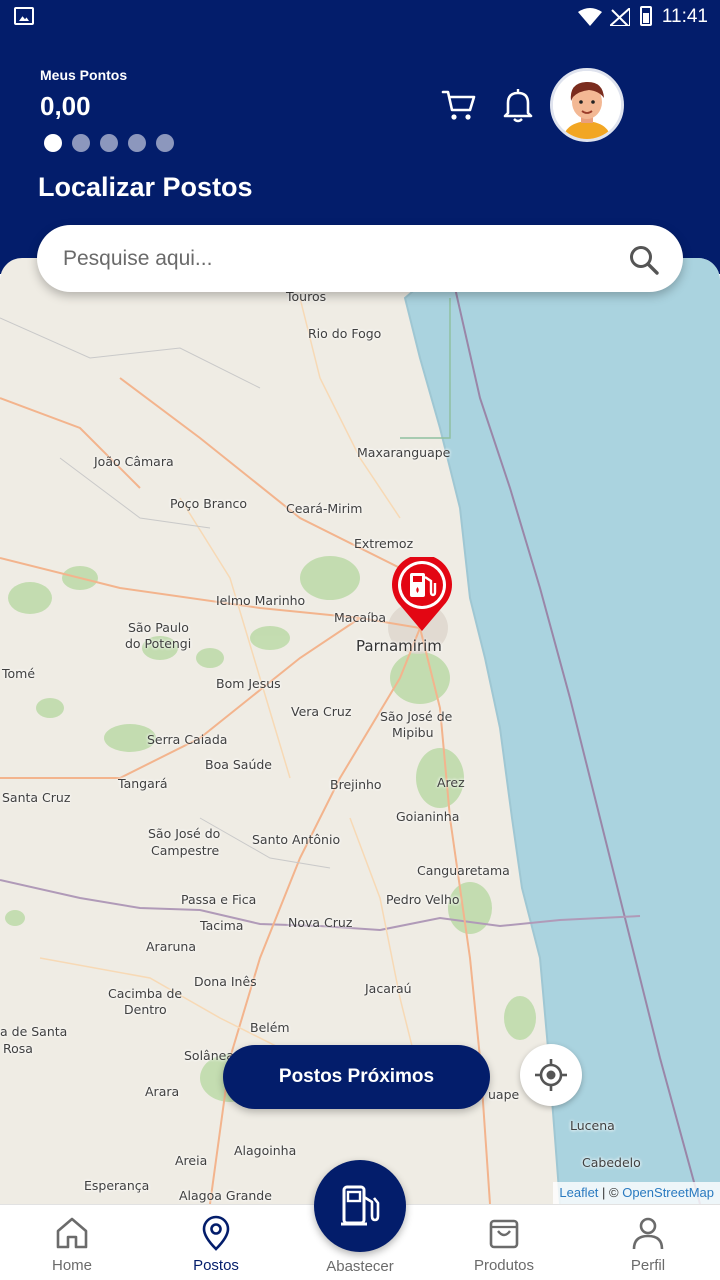 The image size is (720, 1280). What do you see at coordinates (356, 784) in the screenshot?
I see `map-label: Brejinho` at bounding box center [356, 784].